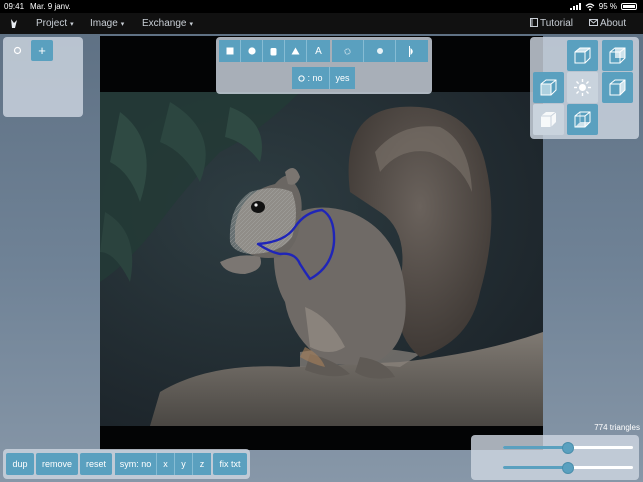  I want to click on shape-tools-group: A, so click(274, 51).